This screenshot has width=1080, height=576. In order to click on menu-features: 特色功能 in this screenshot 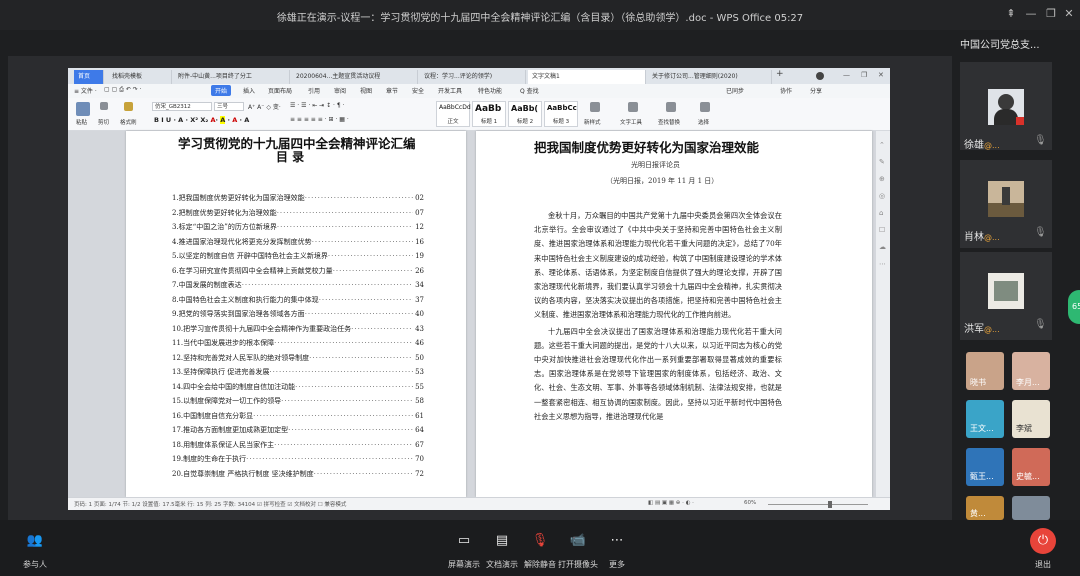, I will do `click(490, 90)`.